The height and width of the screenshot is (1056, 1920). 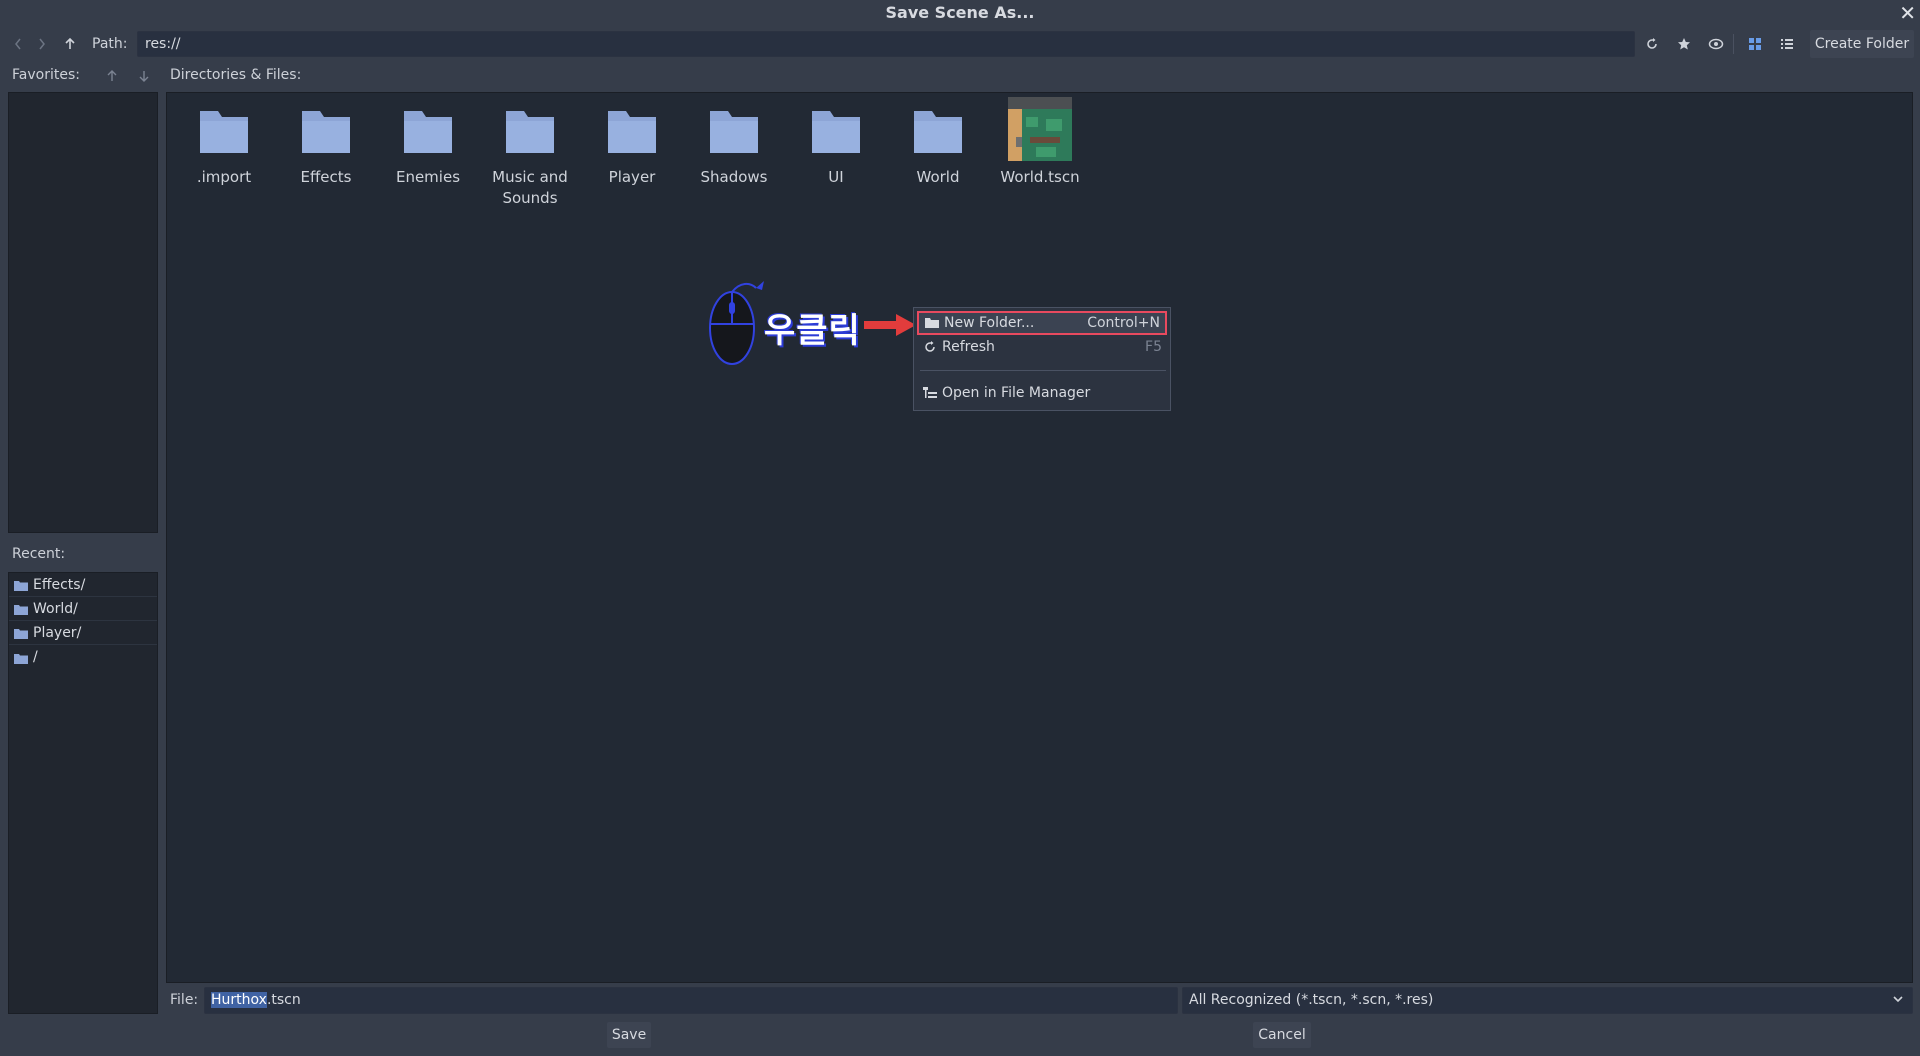 I want to click on folder-item-import: .import, so click(x=224, y=140).